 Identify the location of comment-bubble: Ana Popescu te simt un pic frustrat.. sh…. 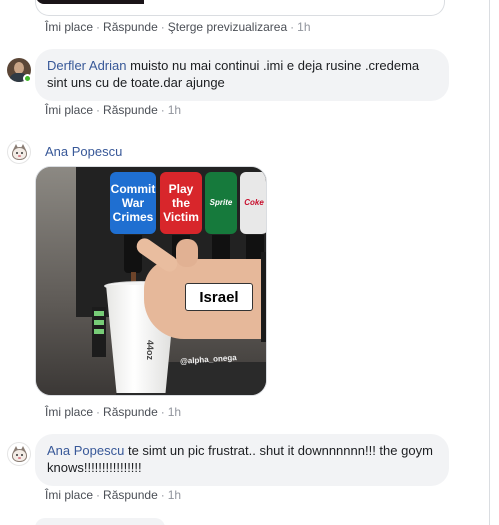
(242, 460).